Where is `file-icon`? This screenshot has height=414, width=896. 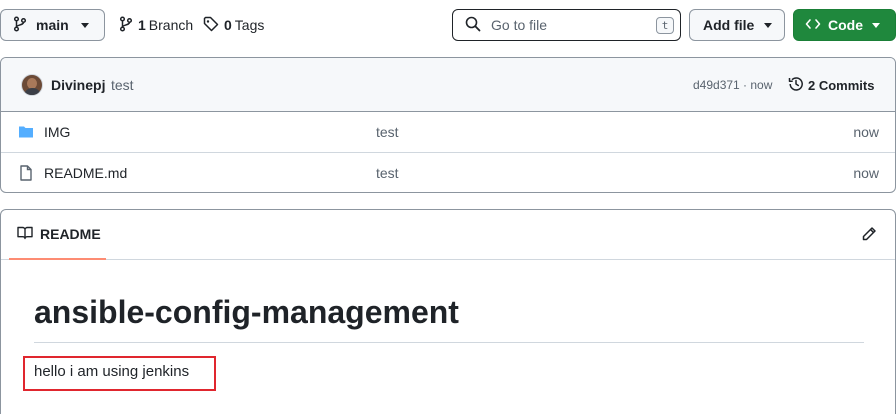
file-icon is located at coordinates (26, 174).